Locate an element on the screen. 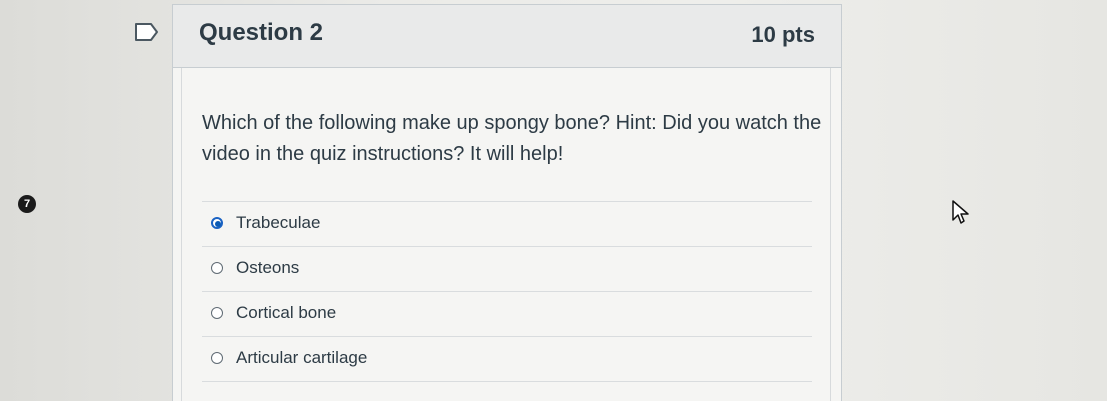 This screenshot has height=401, width=1107. flag-question-icon is located at coordinates (147, 32).